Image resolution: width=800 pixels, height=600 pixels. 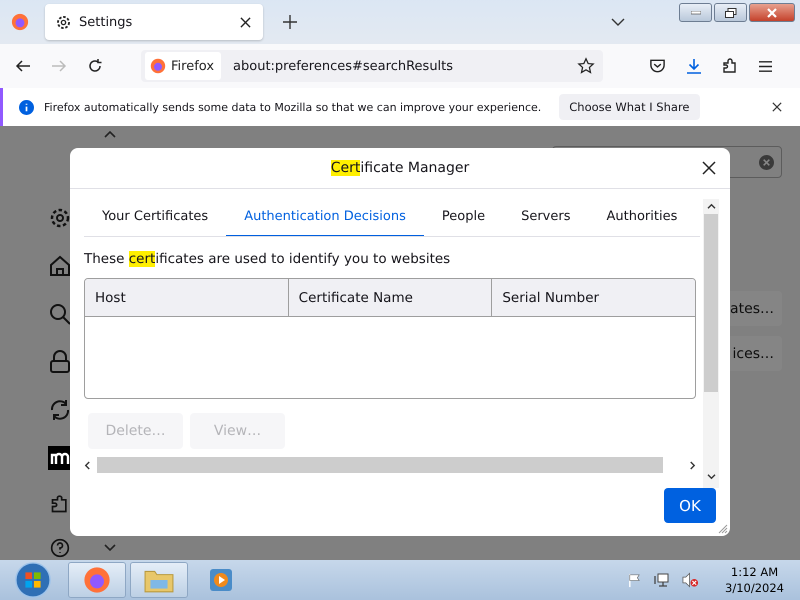 I want to click on tab-title: Settings, so click(x=106, y=22).